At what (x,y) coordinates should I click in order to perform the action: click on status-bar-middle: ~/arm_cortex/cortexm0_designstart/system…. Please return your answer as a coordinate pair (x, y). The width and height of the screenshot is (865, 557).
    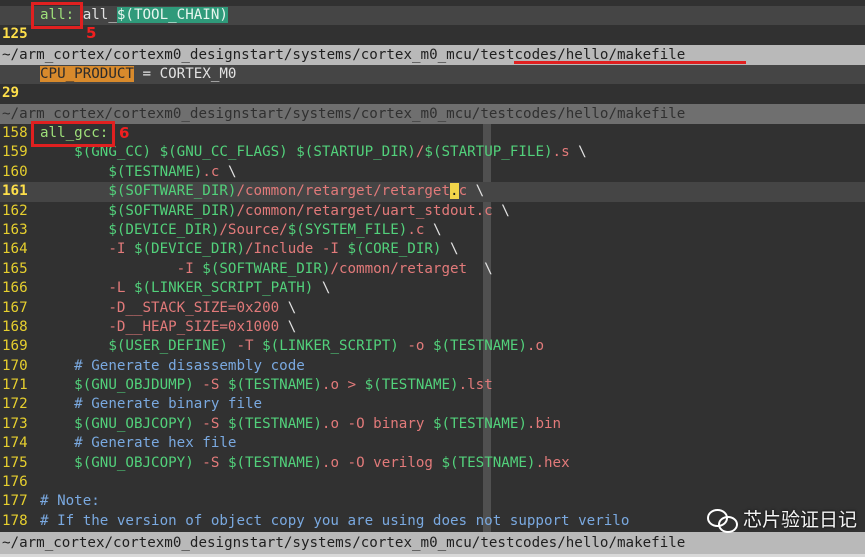
    Looking at the image, I should click on (432, 114).